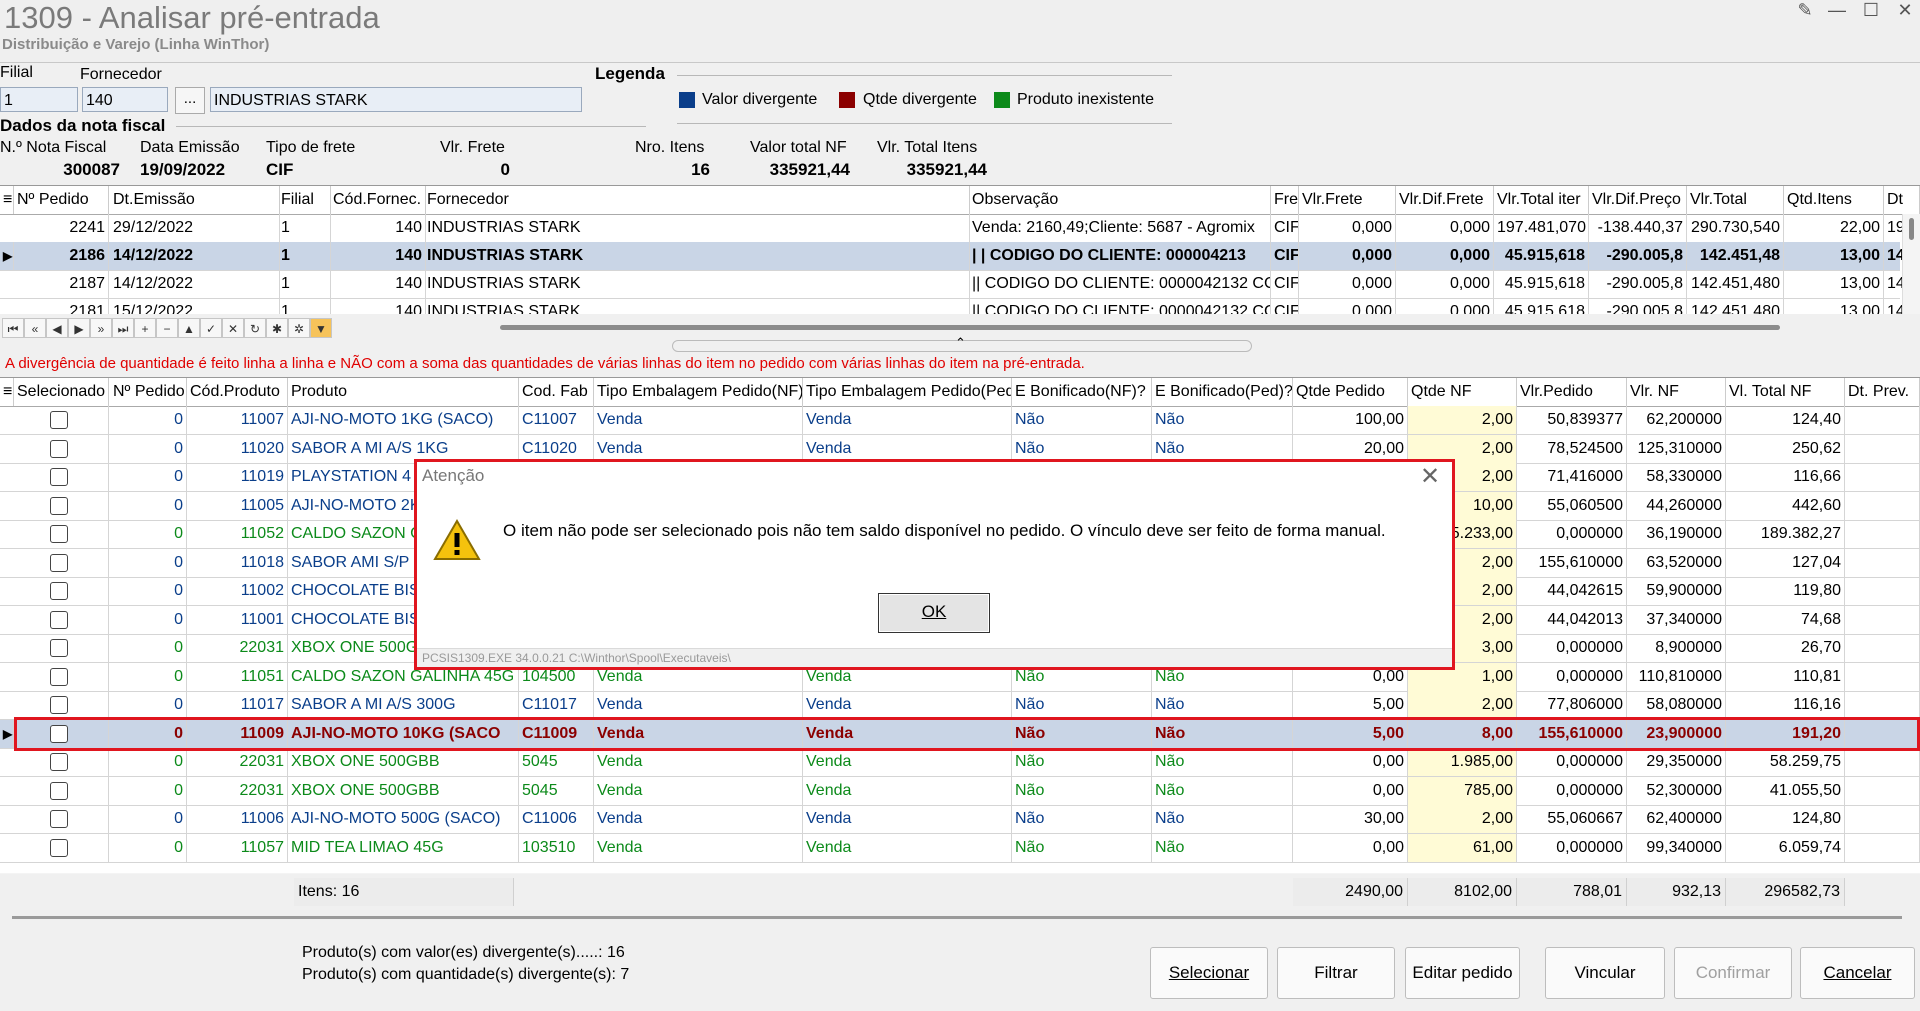 The width and height of the screenshot is (1920, 1011). Describe the element at coordinates (1209, 973) in the screenshot. I see `selecionar-button: Selecionar` at that location.